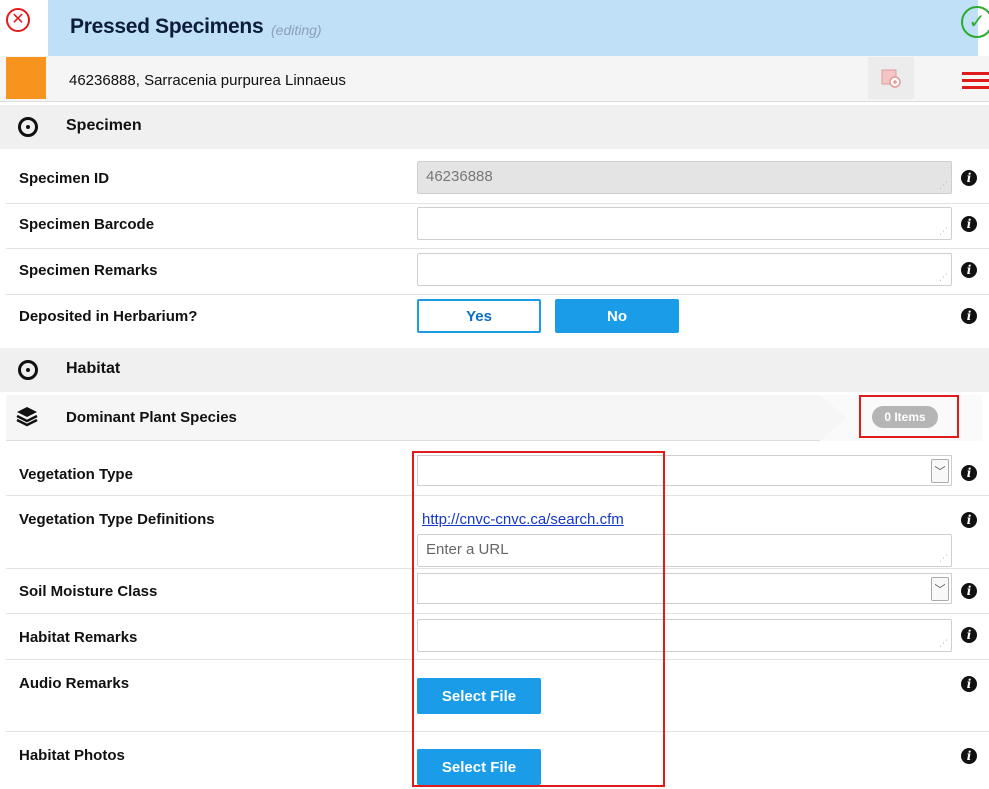 Image resolution: width=989 pixels, height=789 pixels. Describe the element at coordinates (64, 178) in the screenshot. I see `specimen-id-label: Specimen ID` at that location.